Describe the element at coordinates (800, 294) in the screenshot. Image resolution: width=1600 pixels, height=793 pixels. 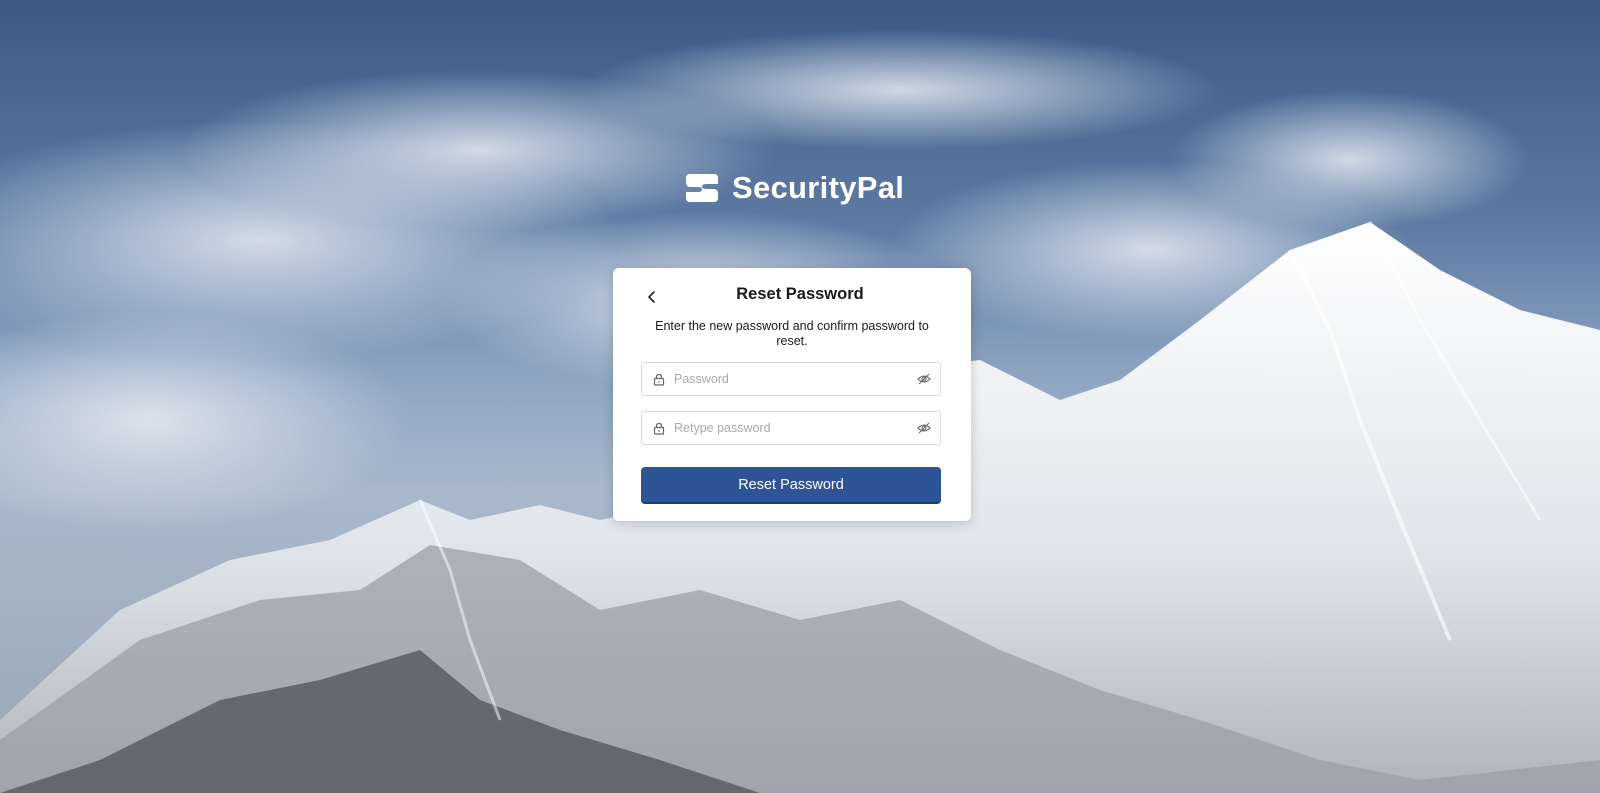
I see `card-title: Reset Password` at that location.